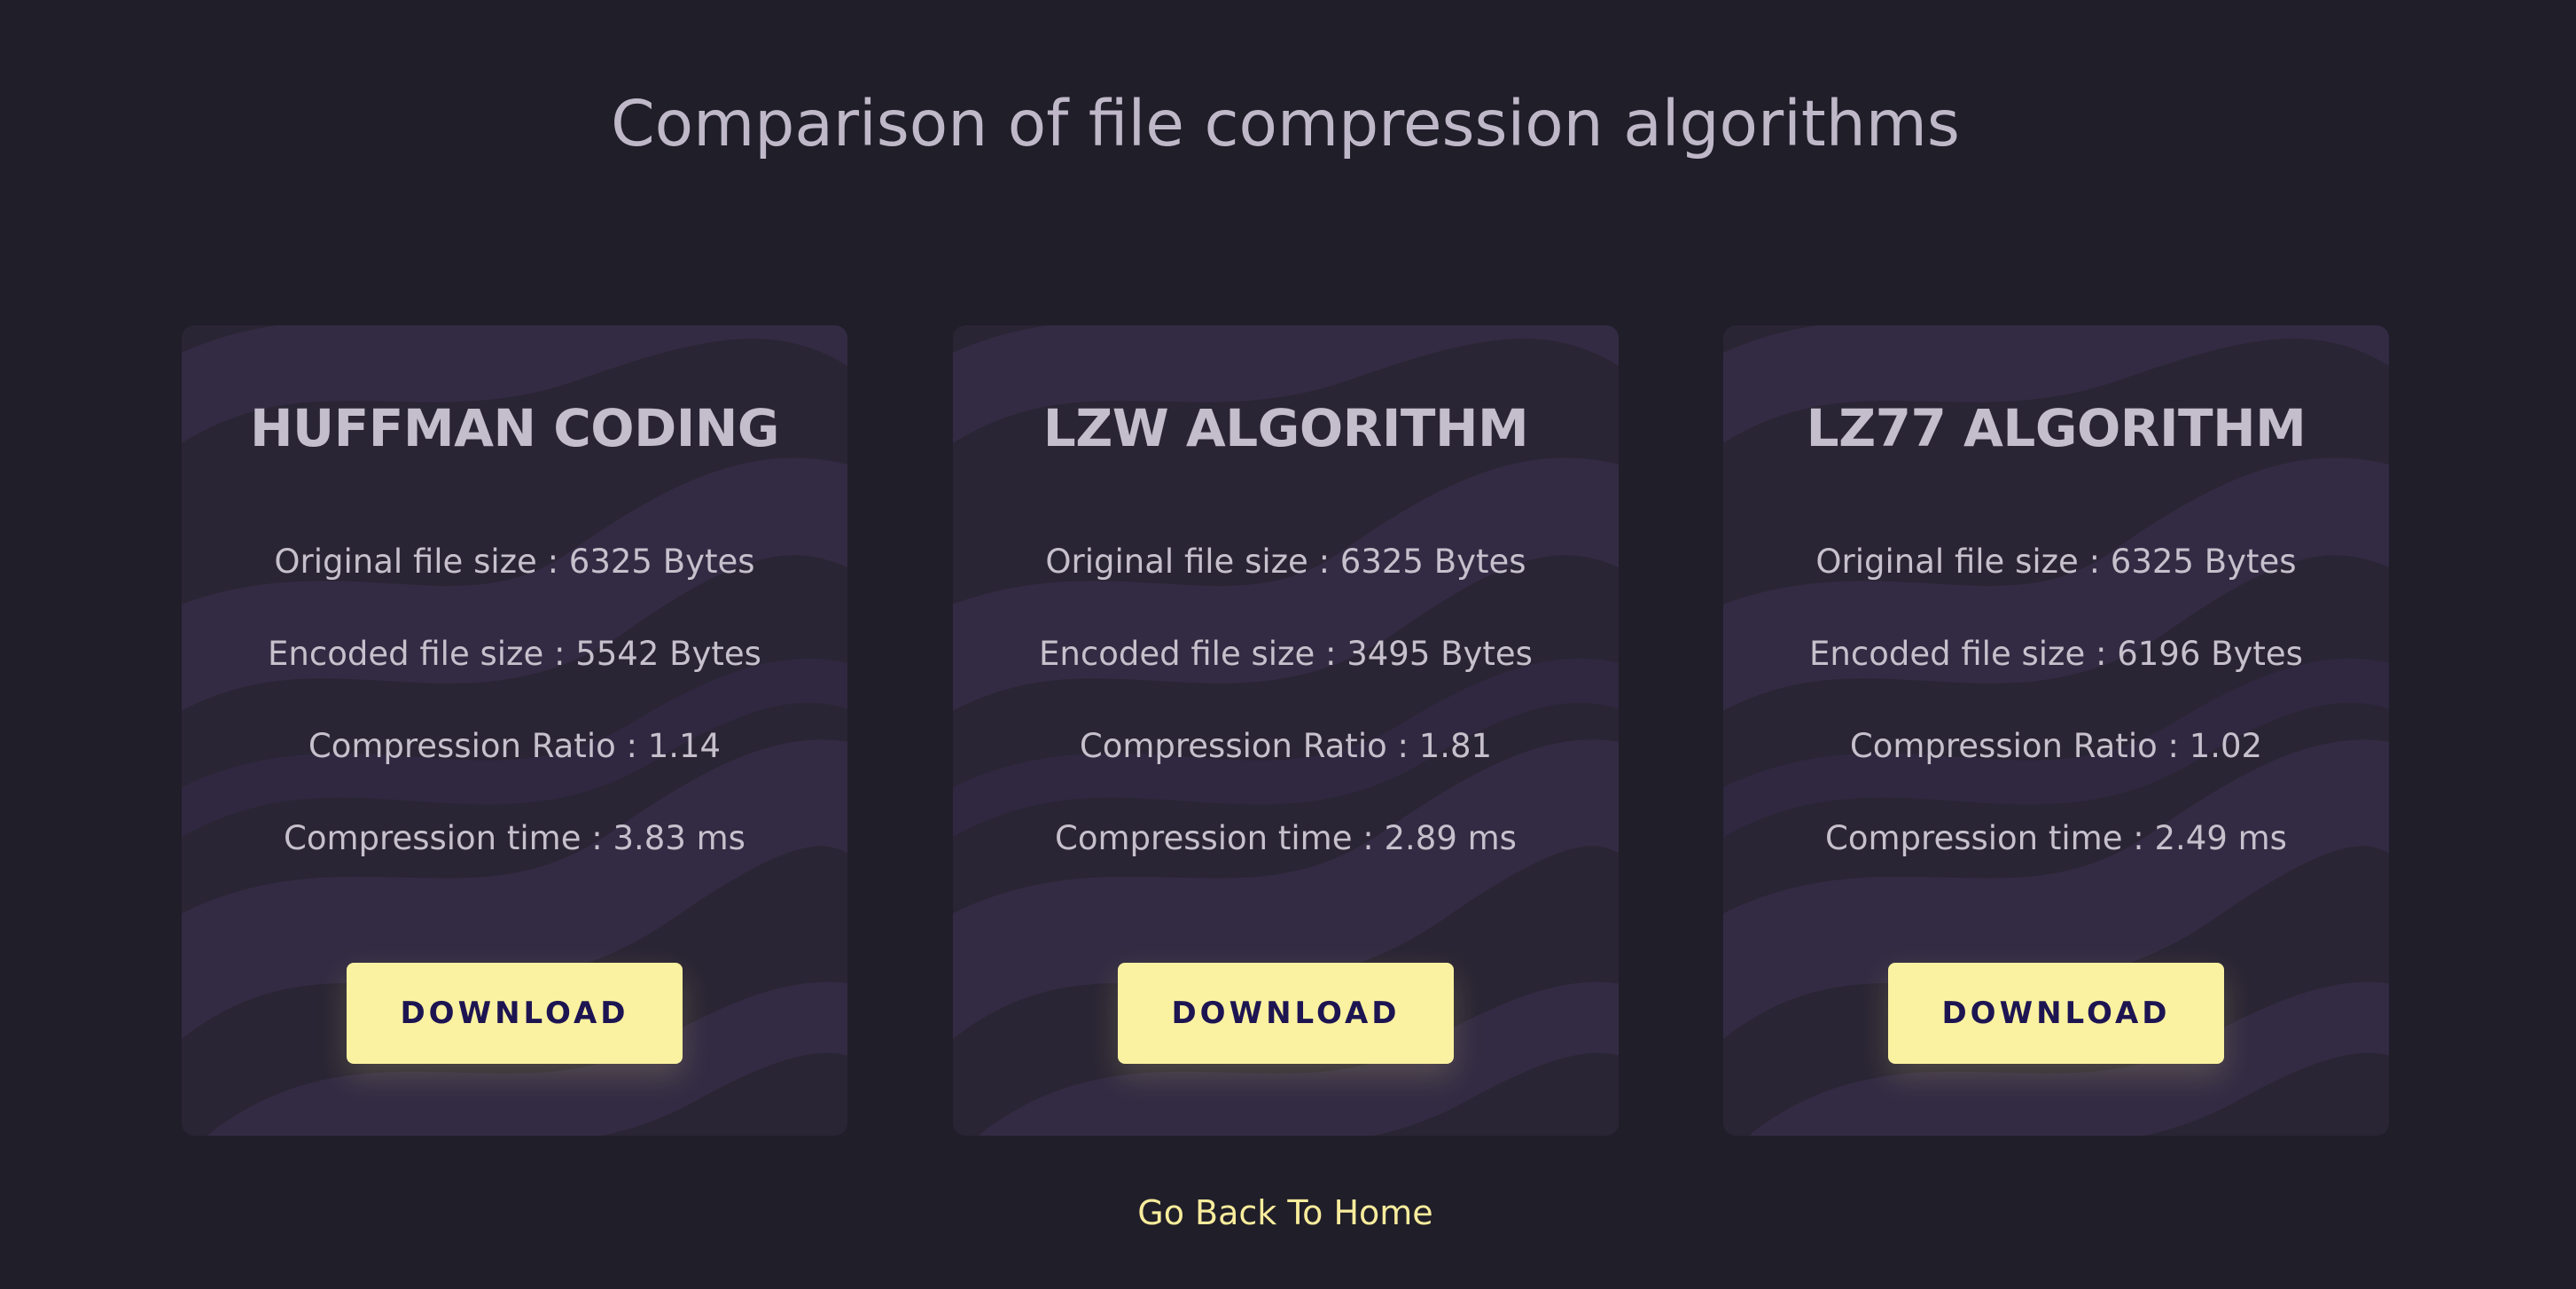  I want to click on compression-ratio: Compression Ratio : 1.81, so click(1286, 746).